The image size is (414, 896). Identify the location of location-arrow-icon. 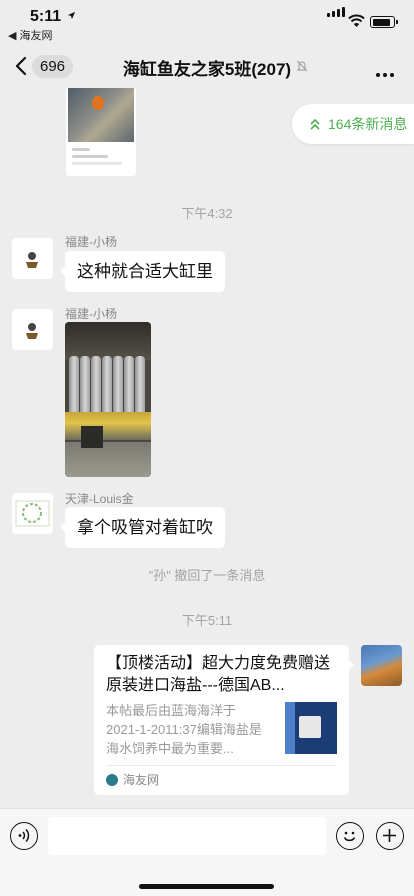
(71, 15).